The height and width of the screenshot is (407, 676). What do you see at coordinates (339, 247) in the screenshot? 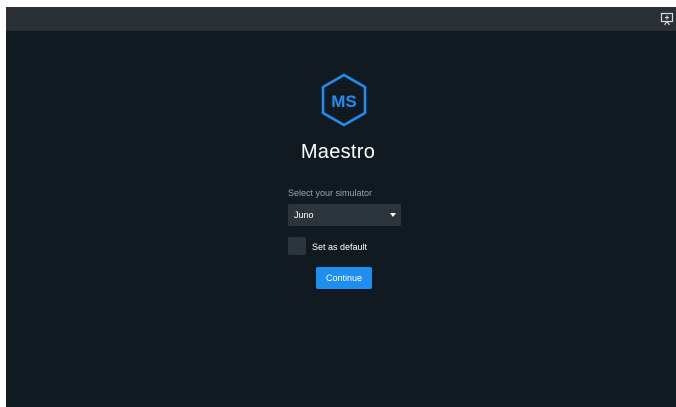
I see `set-as-default-label: Set as default` at bounding box center [339, 247].